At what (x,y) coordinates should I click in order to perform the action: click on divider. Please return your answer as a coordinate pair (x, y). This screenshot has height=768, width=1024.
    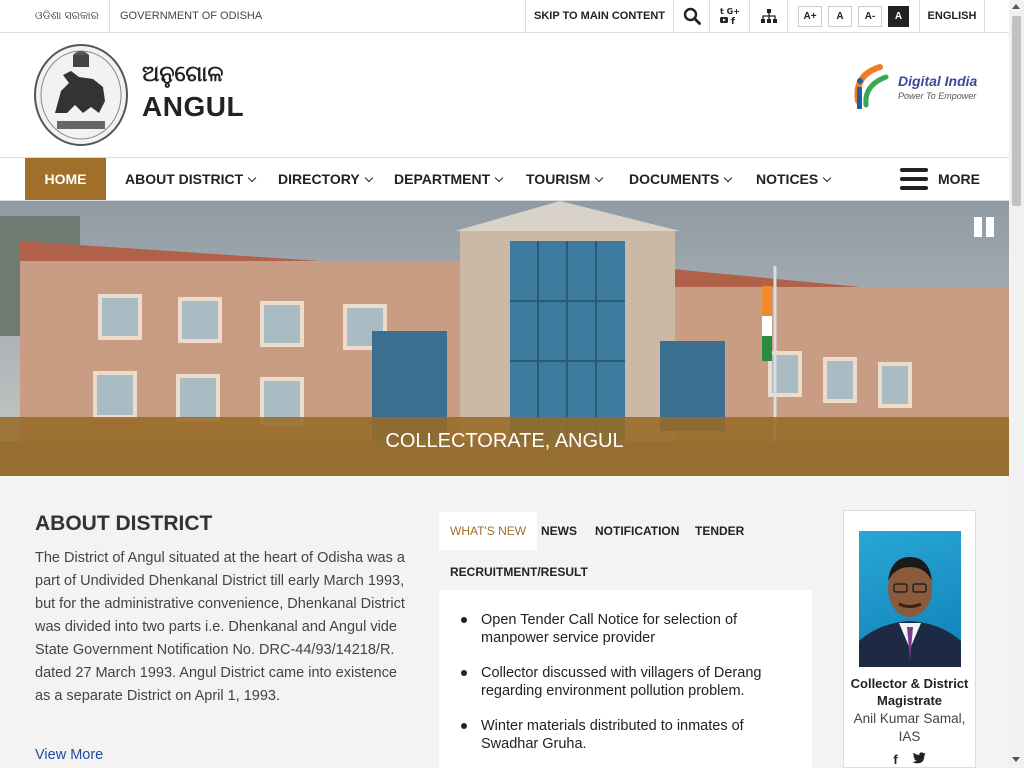
    Looking at the image, I should click on (109, 16).